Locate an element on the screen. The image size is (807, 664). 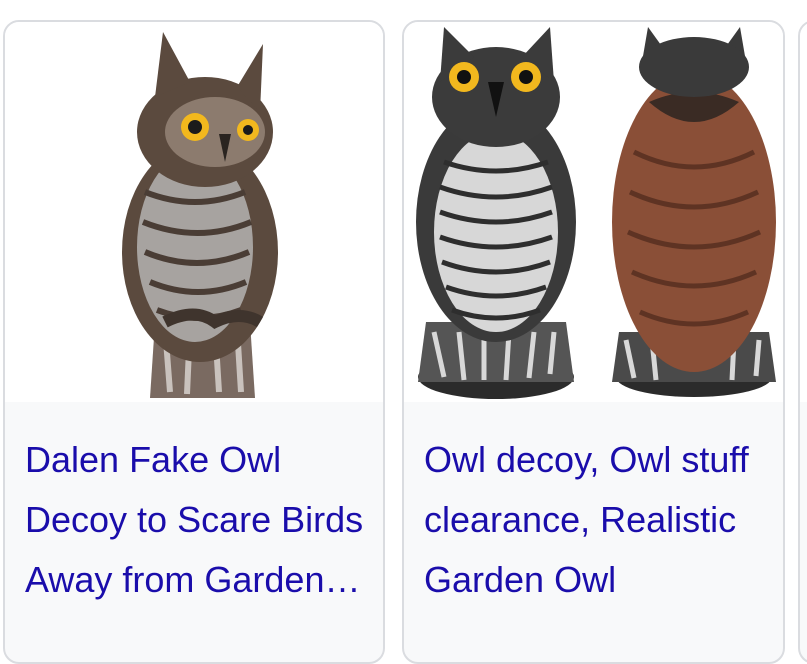
owl-decoy-image is located at coordinates (200, 215).